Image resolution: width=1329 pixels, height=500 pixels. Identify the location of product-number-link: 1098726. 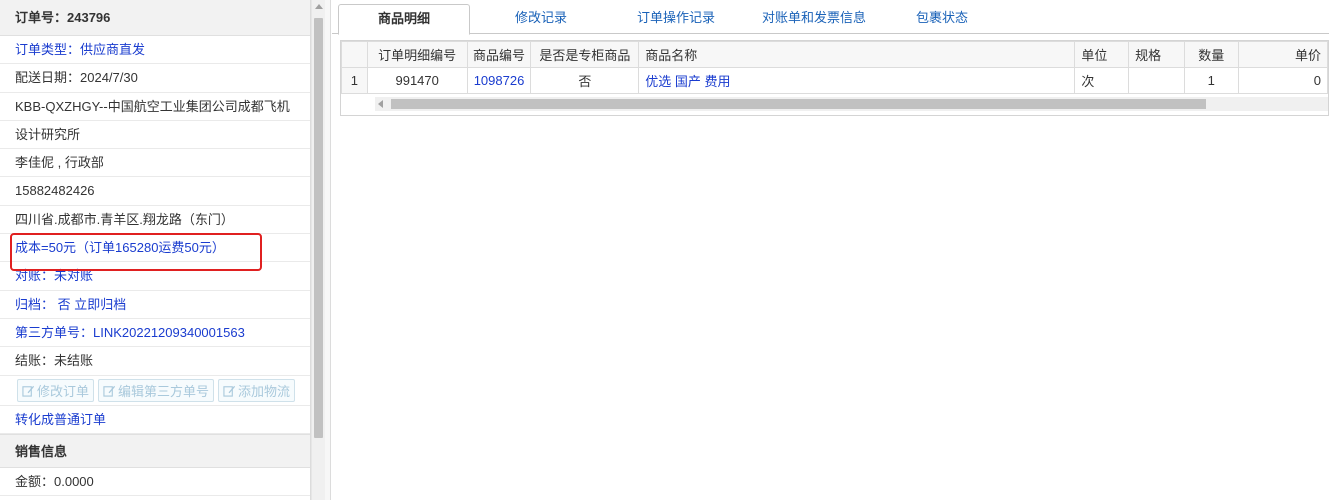
(499, 80).